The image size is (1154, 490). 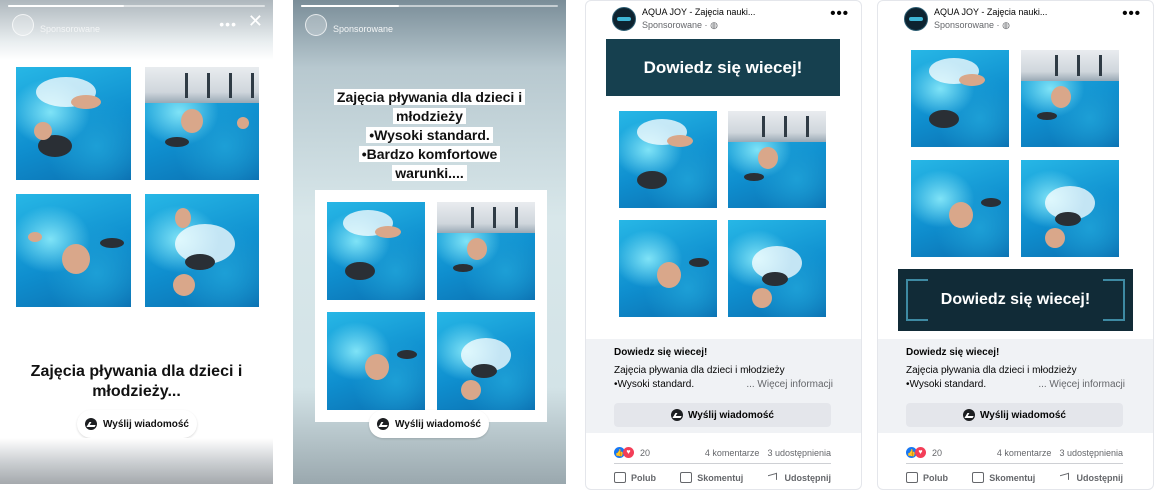 I want to click on story-text-line: •Wysoki standard., so click(x=429, y=135).